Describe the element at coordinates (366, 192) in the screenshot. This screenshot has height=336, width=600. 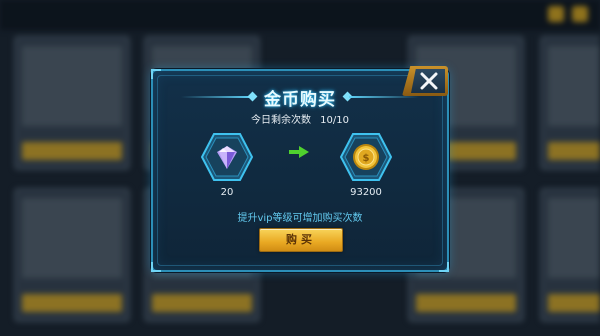
I see `reward-amount: 93200` at that location.